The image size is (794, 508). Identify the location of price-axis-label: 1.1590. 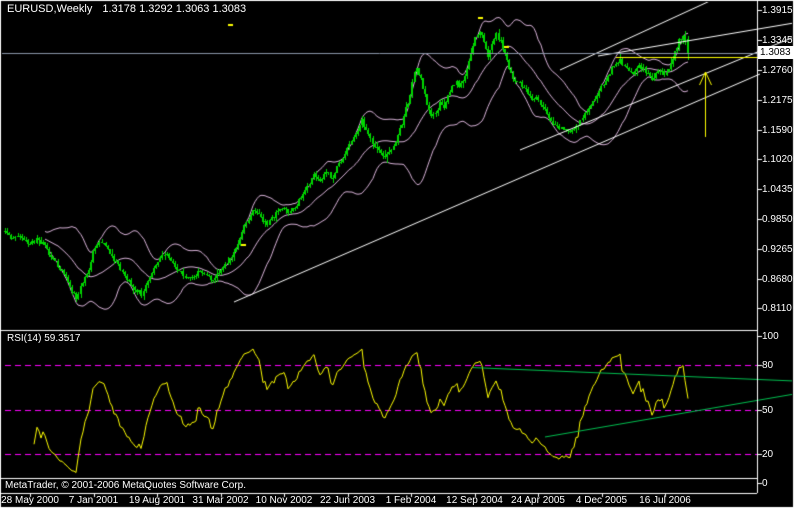
(777, 130).